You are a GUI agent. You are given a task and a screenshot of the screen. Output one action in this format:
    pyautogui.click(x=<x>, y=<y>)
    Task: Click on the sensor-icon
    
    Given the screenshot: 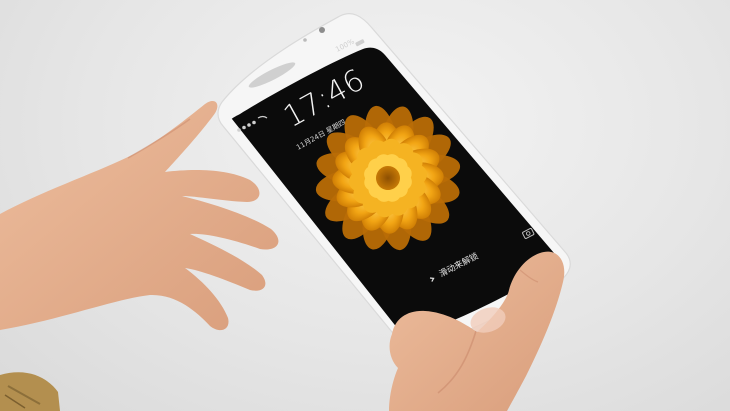 What is the action you would take?
    pyautogui.click(x=305, y=40)
    